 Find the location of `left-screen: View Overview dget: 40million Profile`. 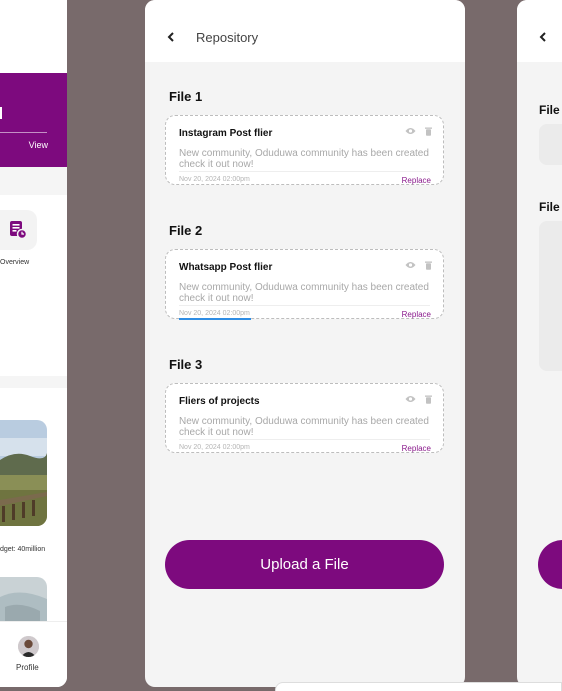

left-screen: View Overview dget: 40million Profile is located at coordinates (33, 343).